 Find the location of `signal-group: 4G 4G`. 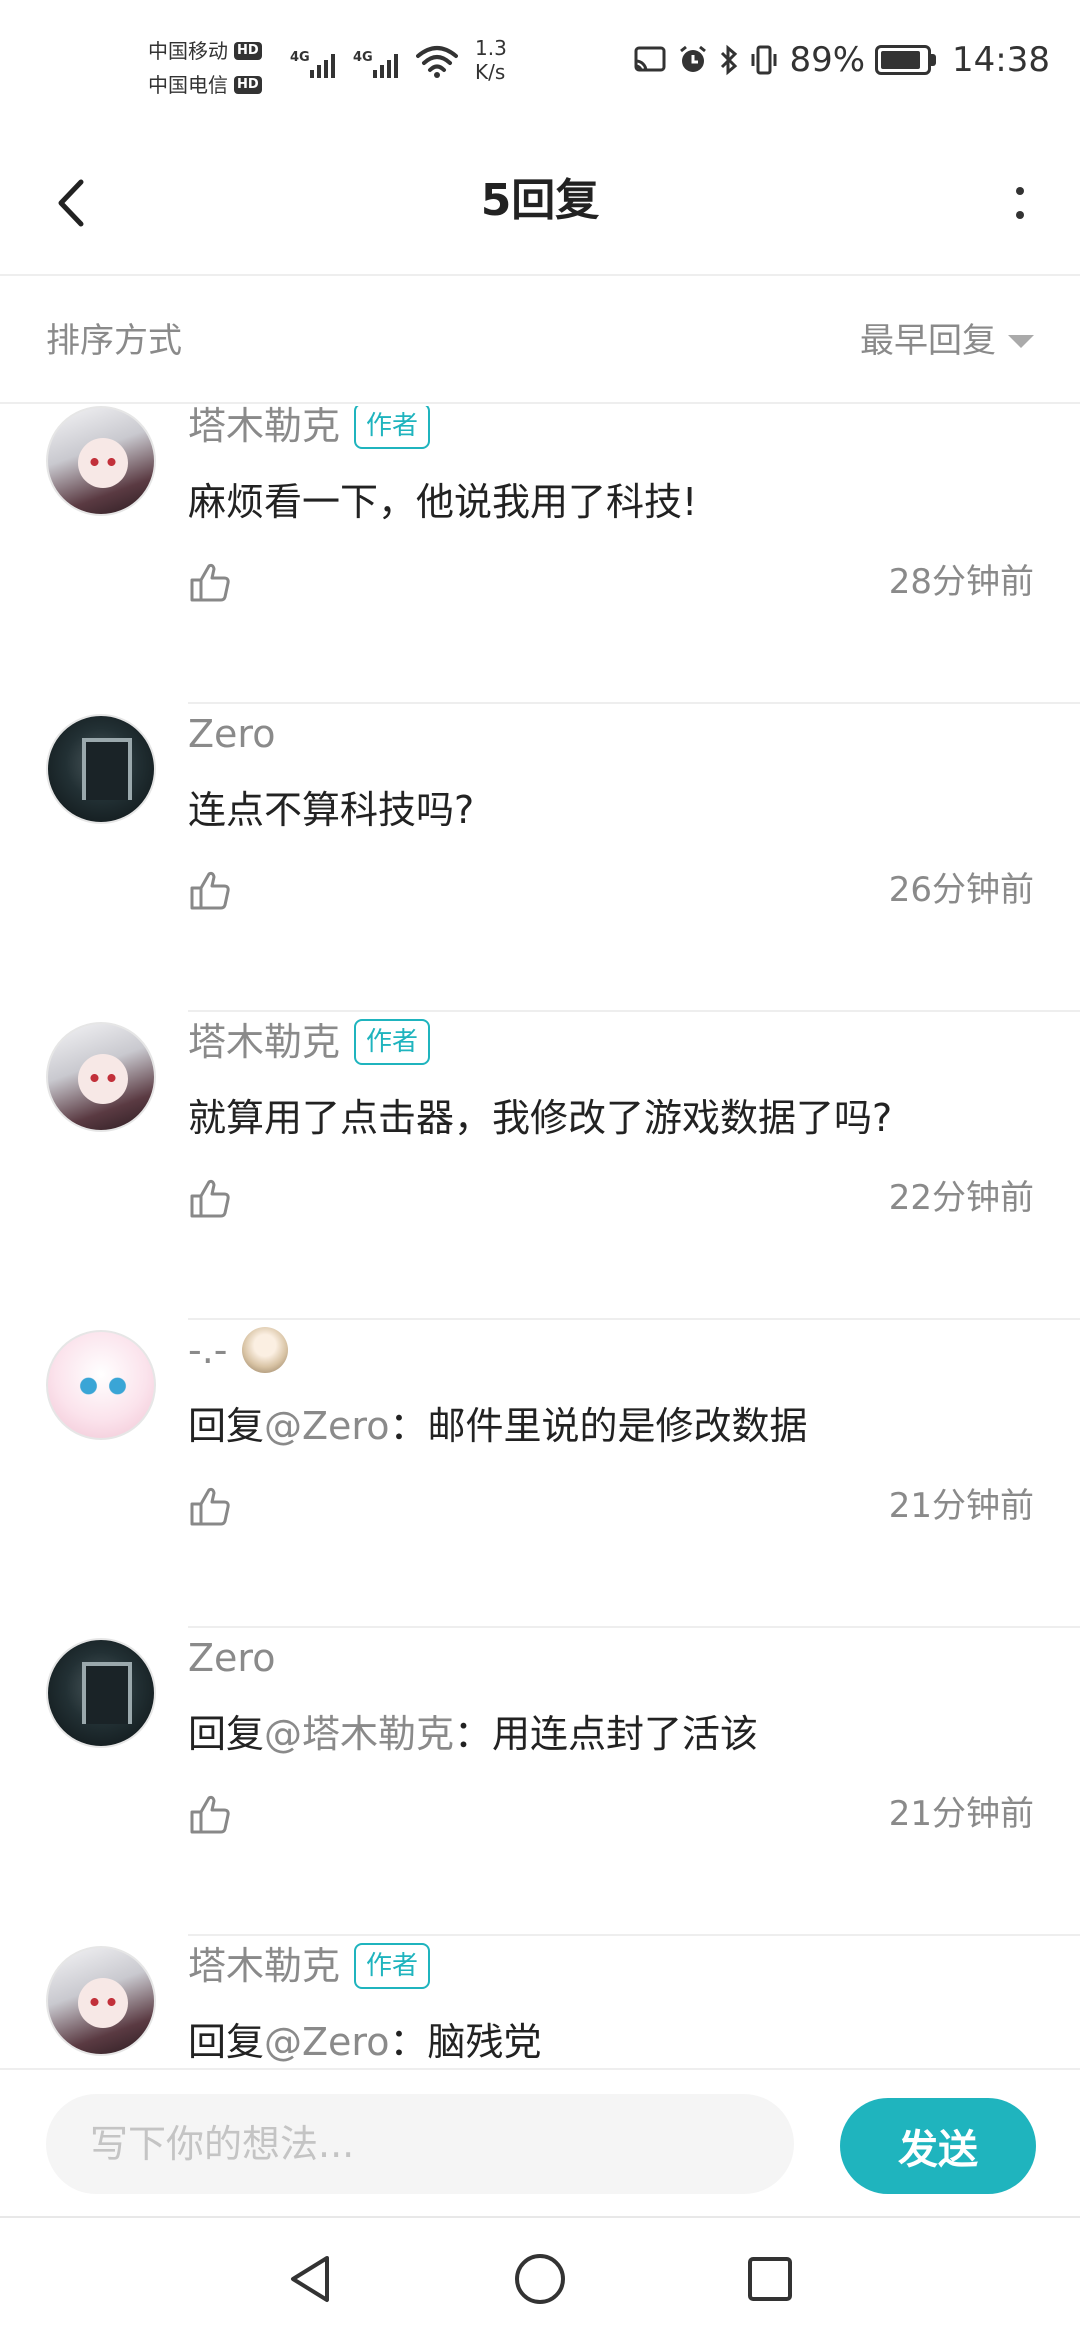

signal-group: 4G 4G is located at coordinates (374, 60).